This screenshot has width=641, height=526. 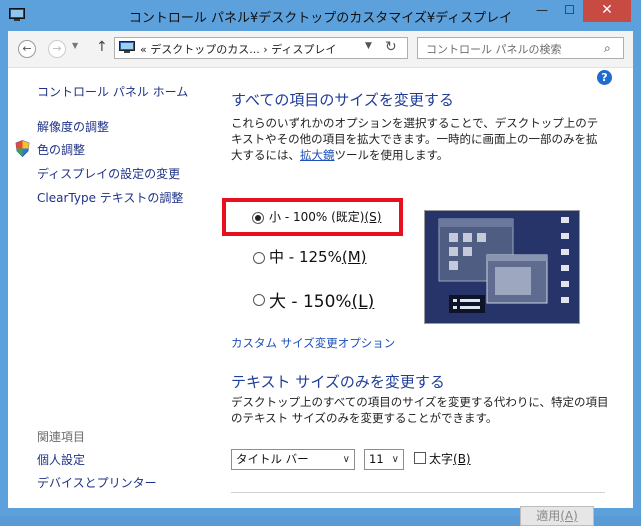 What do you see at coordinates (317, 155) in the screenshot?
I see `magnifier-link: 拡大鏡` at bounding box center [317, 155].